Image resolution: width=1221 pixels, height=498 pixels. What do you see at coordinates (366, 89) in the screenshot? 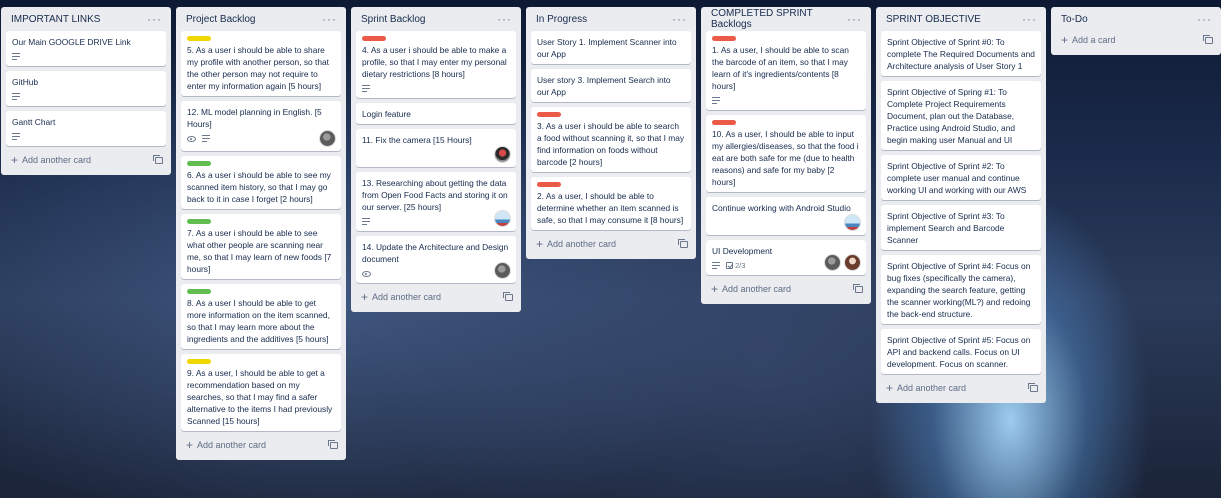
I see `description-icon` at bounding box center [366, 89].